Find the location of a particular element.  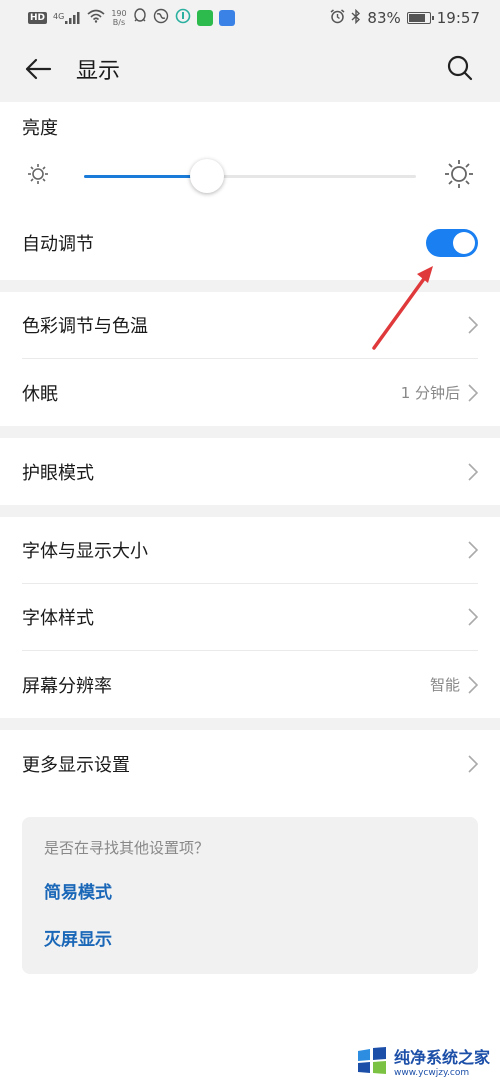

qq-icon is located at coordinates (140, 18).